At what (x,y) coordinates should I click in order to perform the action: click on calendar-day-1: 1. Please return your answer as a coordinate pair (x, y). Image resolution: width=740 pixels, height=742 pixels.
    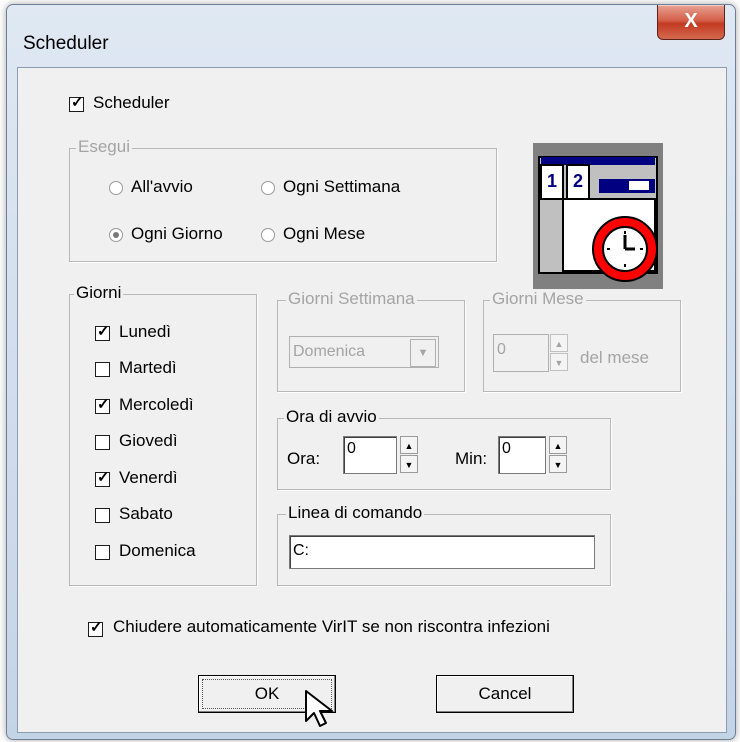
    Looking at the image, I should click on (552, 181).